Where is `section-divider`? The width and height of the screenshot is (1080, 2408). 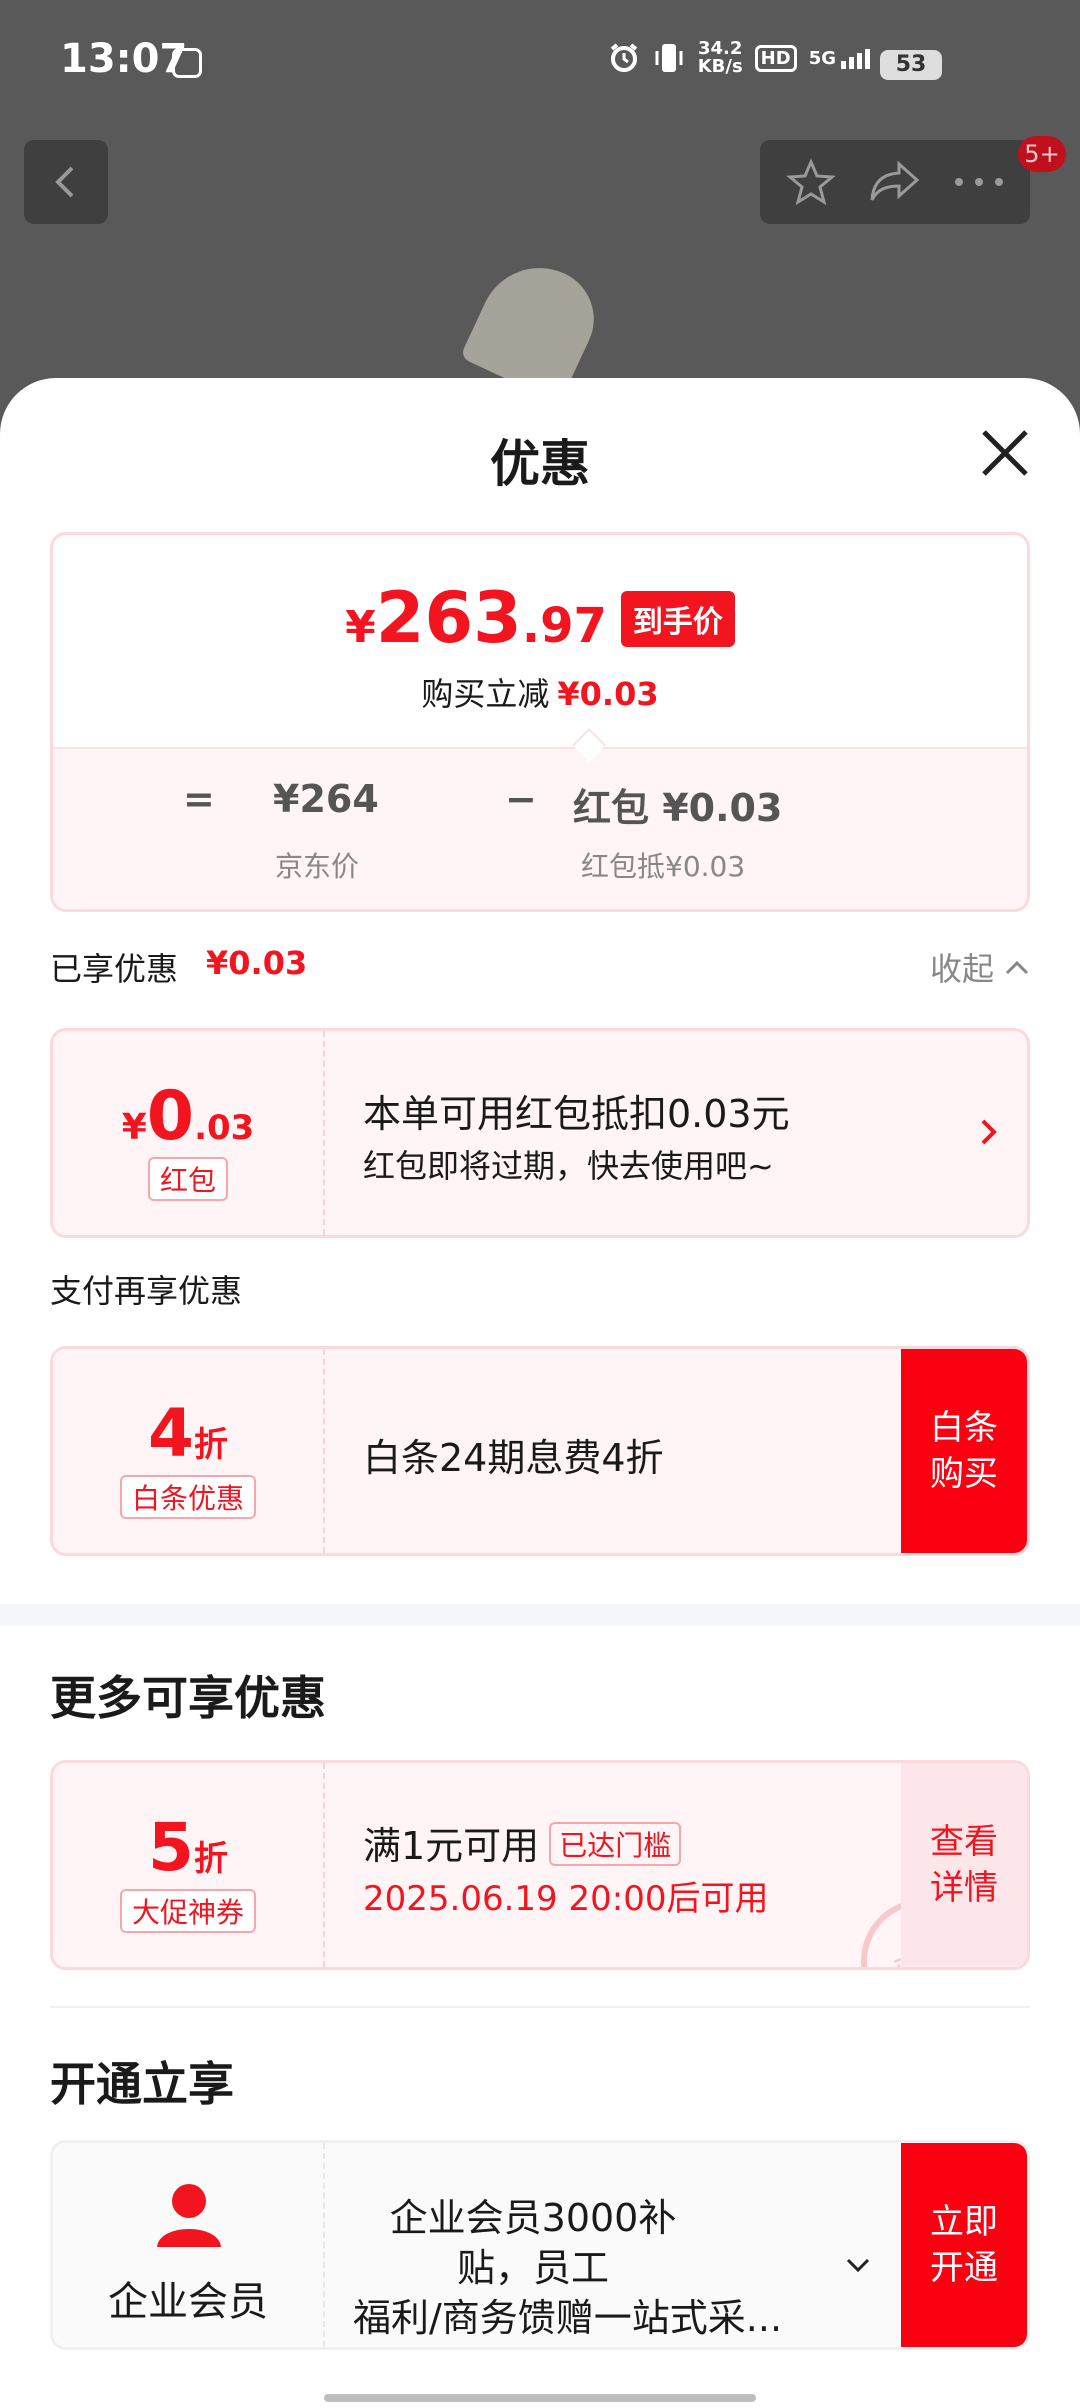 section-divider is located at coordinates (540, 1615).